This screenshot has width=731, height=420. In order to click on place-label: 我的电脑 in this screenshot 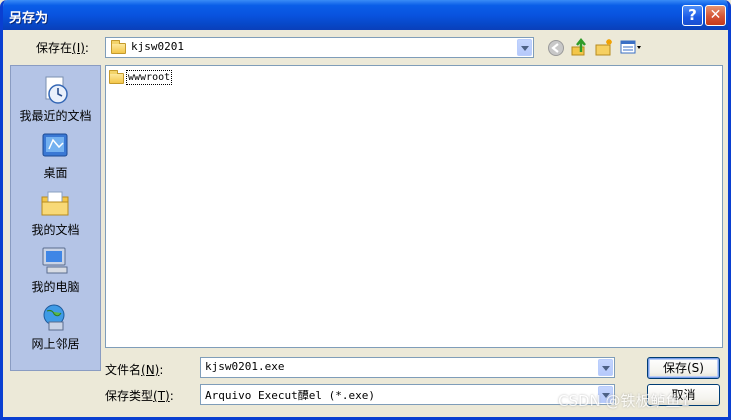, I will do `click(55, 287)`.